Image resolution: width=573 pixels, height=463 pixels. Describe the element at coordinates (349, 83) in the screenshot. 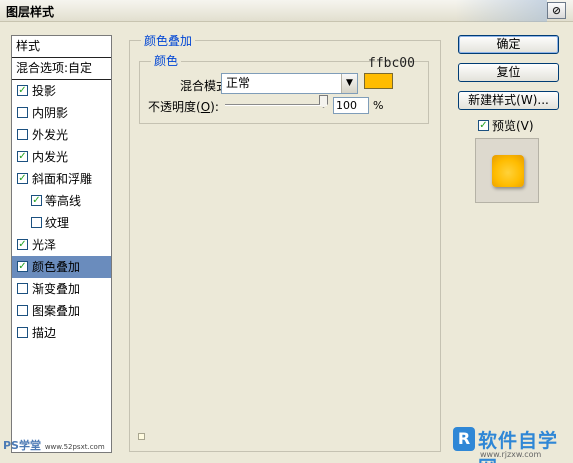

I see `dropdown-arrow-icon: ▼` at that location.